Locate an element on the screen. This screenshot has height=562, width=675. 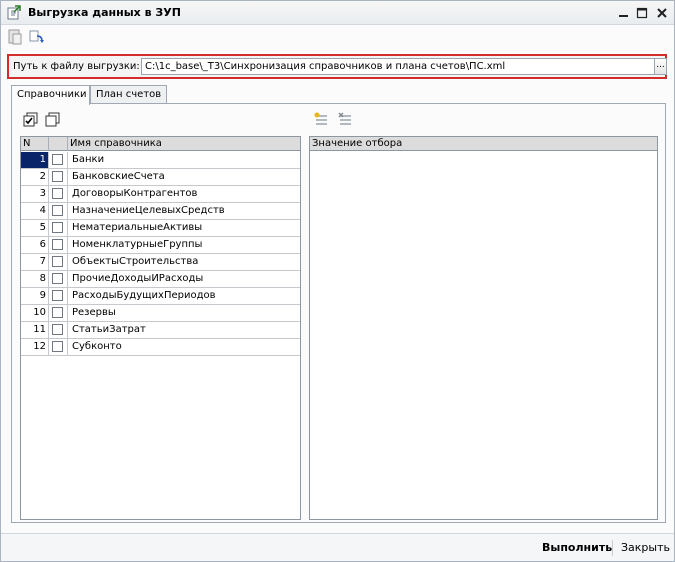
document-icon is located at coordinates (15, 37).